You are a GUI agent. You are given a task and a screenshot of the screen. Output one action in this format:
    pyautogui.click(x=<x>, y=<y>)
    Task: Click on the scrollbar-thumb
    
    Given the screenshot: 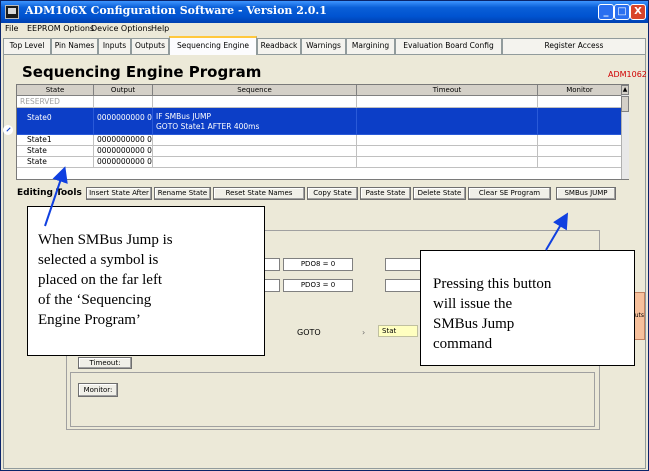 What is the action you would take?
    pyautogui.click(x=625, y=104)
    